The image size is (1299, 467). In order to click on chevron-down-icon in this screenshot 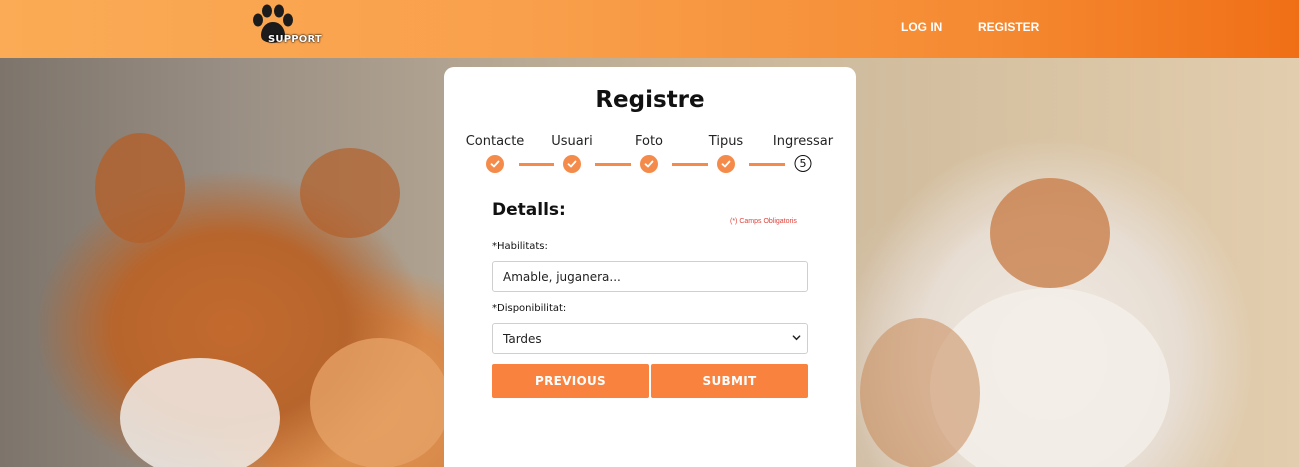, I will do `click(796, 339)`.